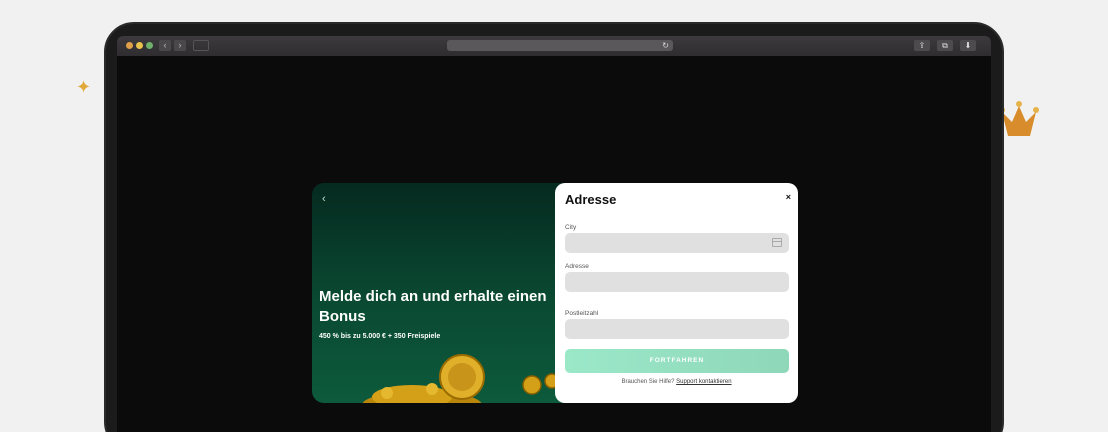  What do you see at coordinates (461, 378) in the screenshot?
I see `coins-illustration` at bounding box center [461, 378].